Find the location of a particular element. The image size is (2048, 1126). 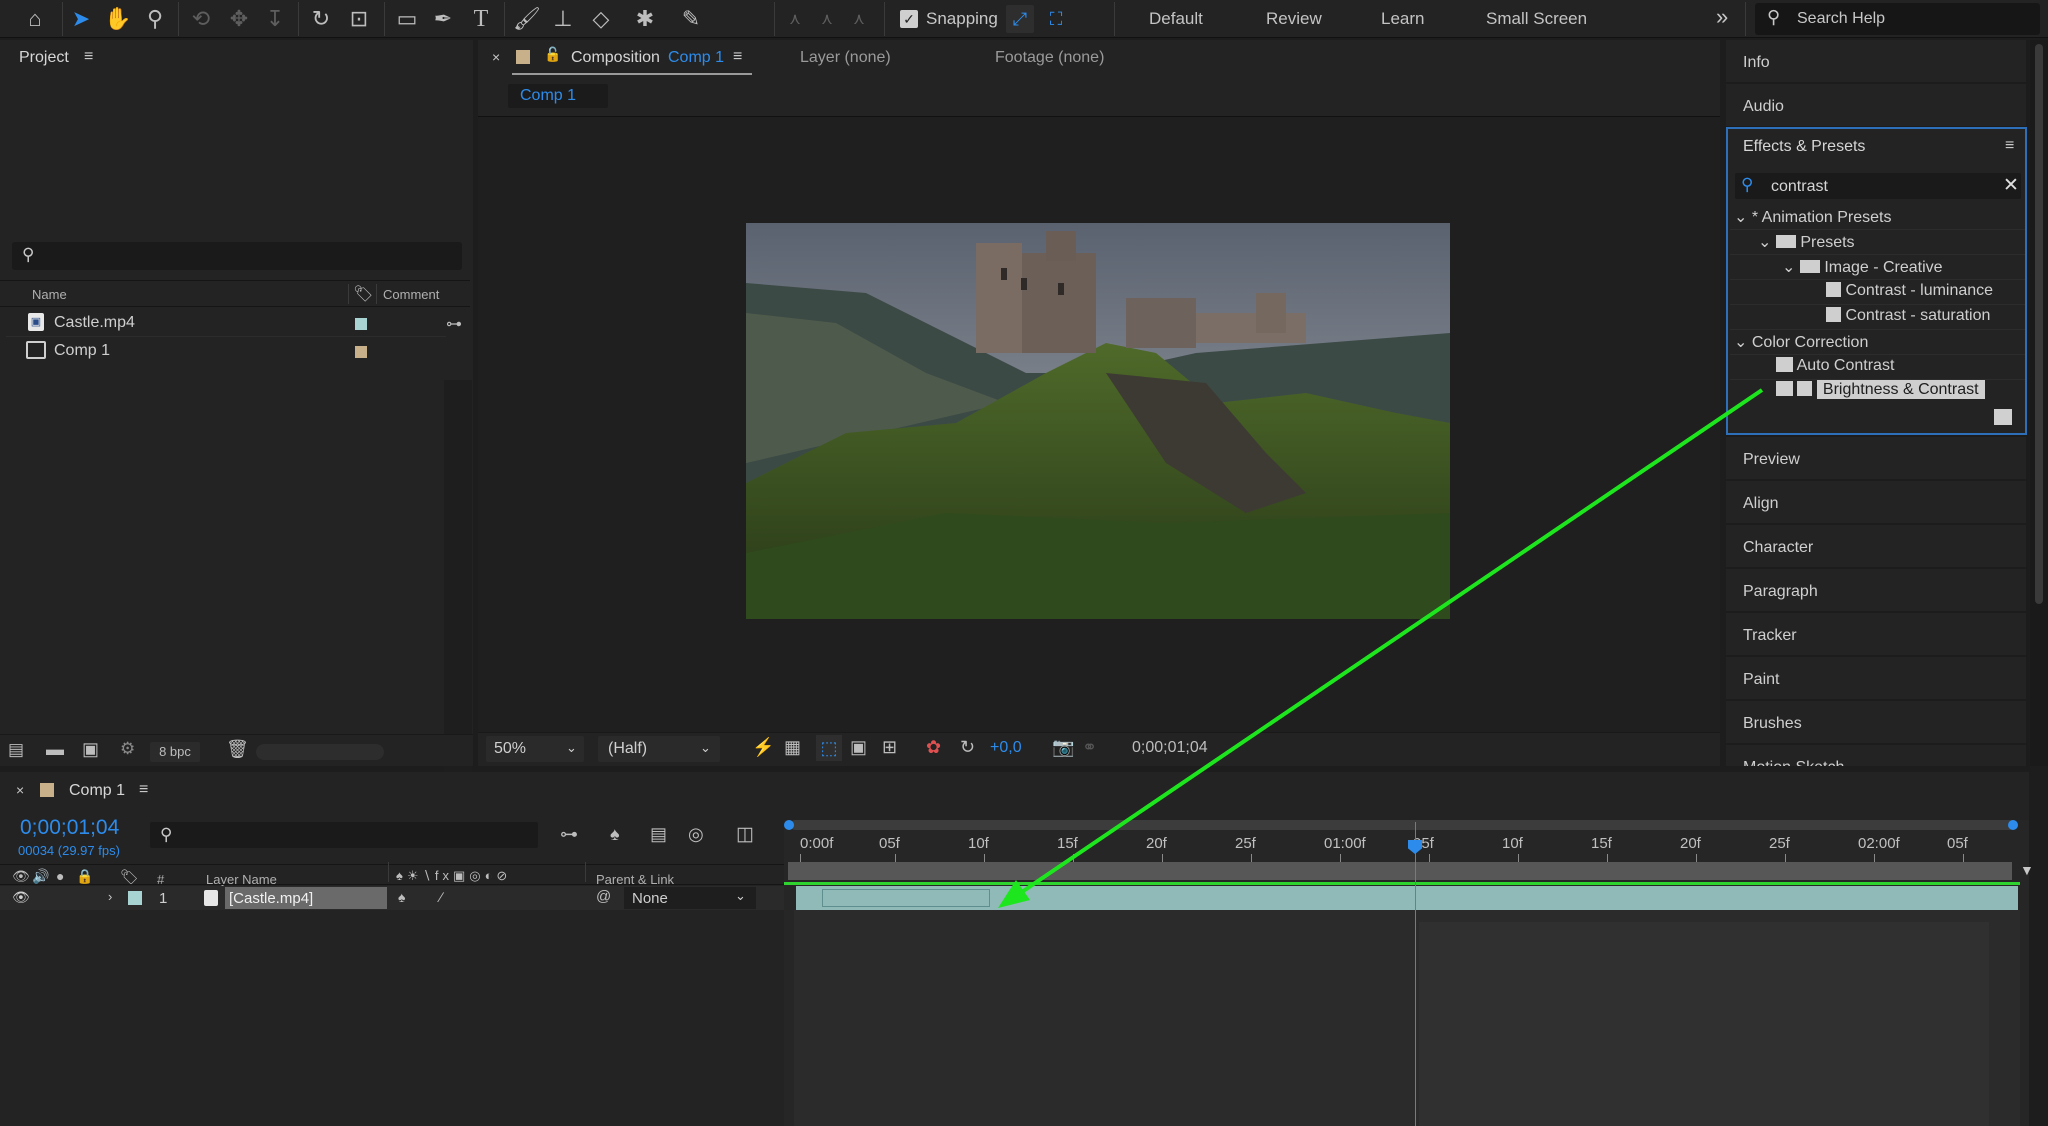

bit-depth-button: 8 bpc is located at coordinates (175, 752).